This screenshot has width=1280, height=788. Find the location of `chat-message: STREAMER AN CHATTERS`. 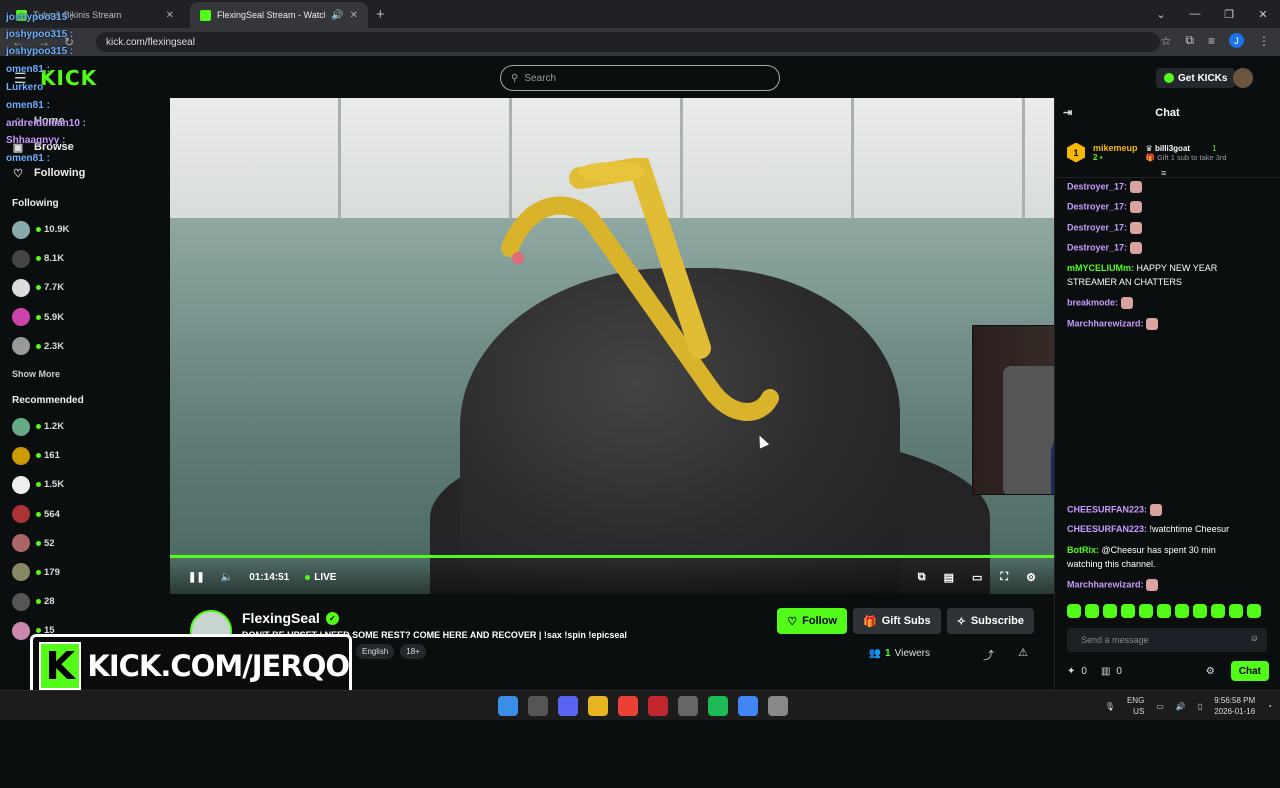

chat-message: STREAMER AN CHATTERS is located at coordinates (1124, 282).